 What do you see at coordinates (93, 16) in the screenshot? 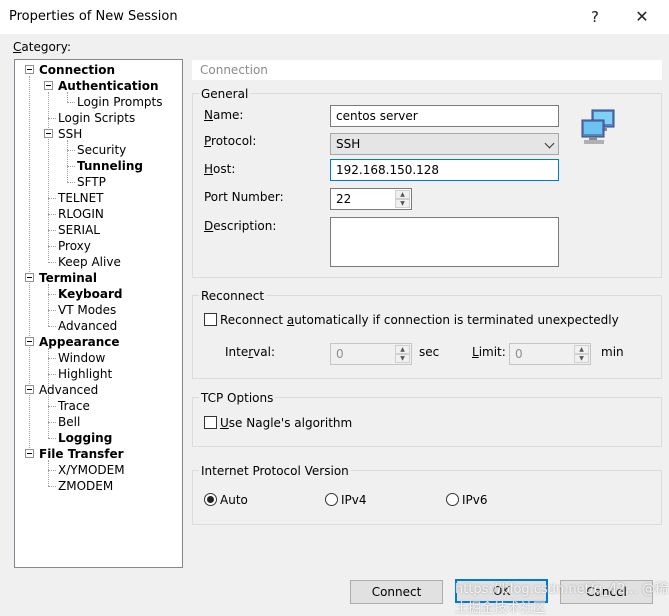
I see `window-title: Properties of New Session` at bounding box center [93, 16].